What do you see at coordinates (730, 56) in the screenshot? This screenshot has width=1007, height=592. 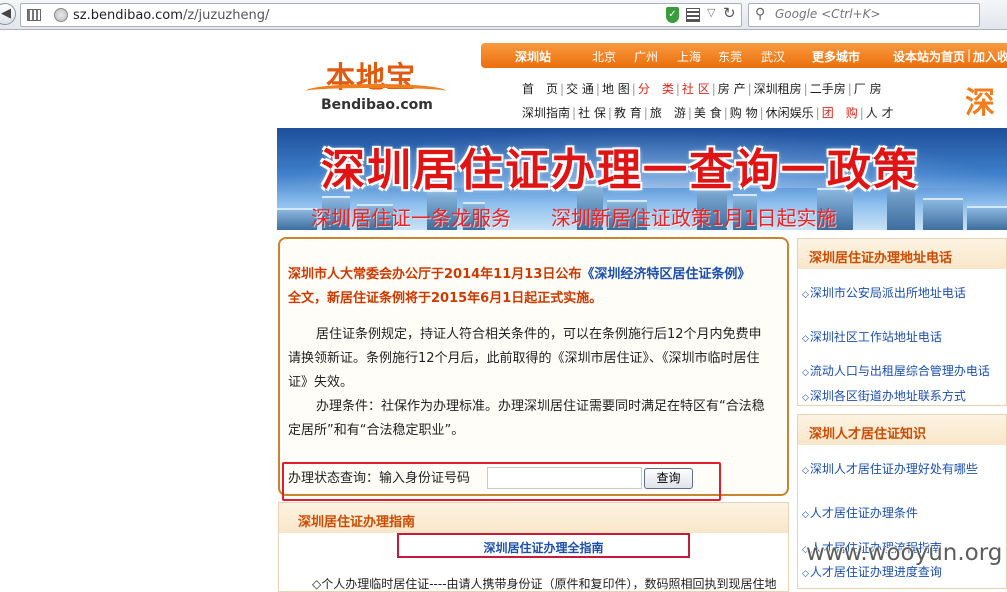 I see `city-link: 东莞` at bounding box center [730, 56].